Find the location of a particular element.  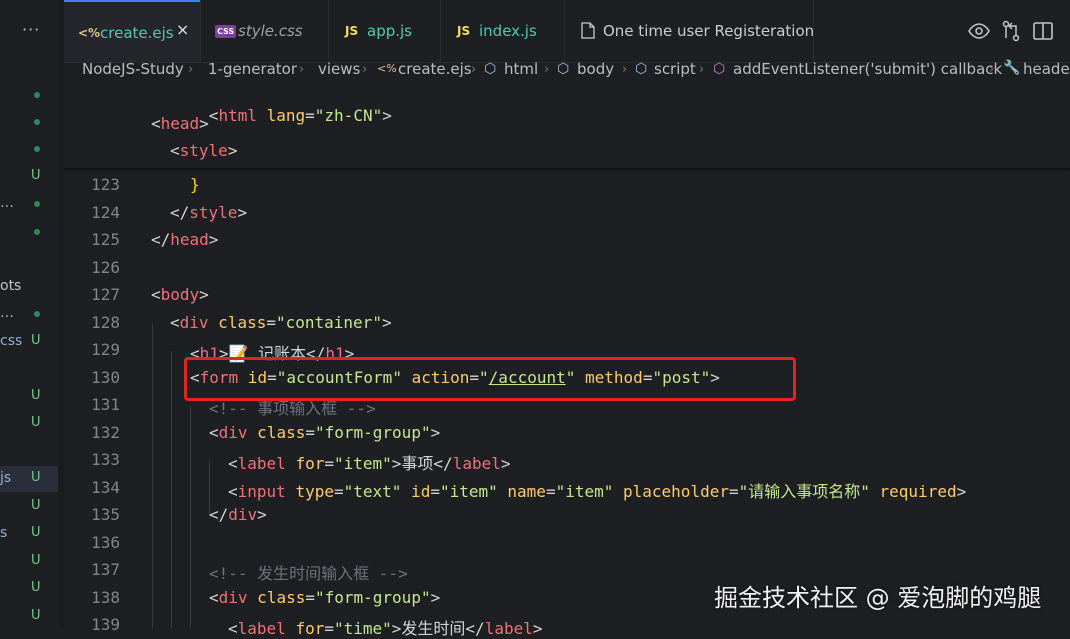

line-number: 131 is located at coordinates (105, 404).